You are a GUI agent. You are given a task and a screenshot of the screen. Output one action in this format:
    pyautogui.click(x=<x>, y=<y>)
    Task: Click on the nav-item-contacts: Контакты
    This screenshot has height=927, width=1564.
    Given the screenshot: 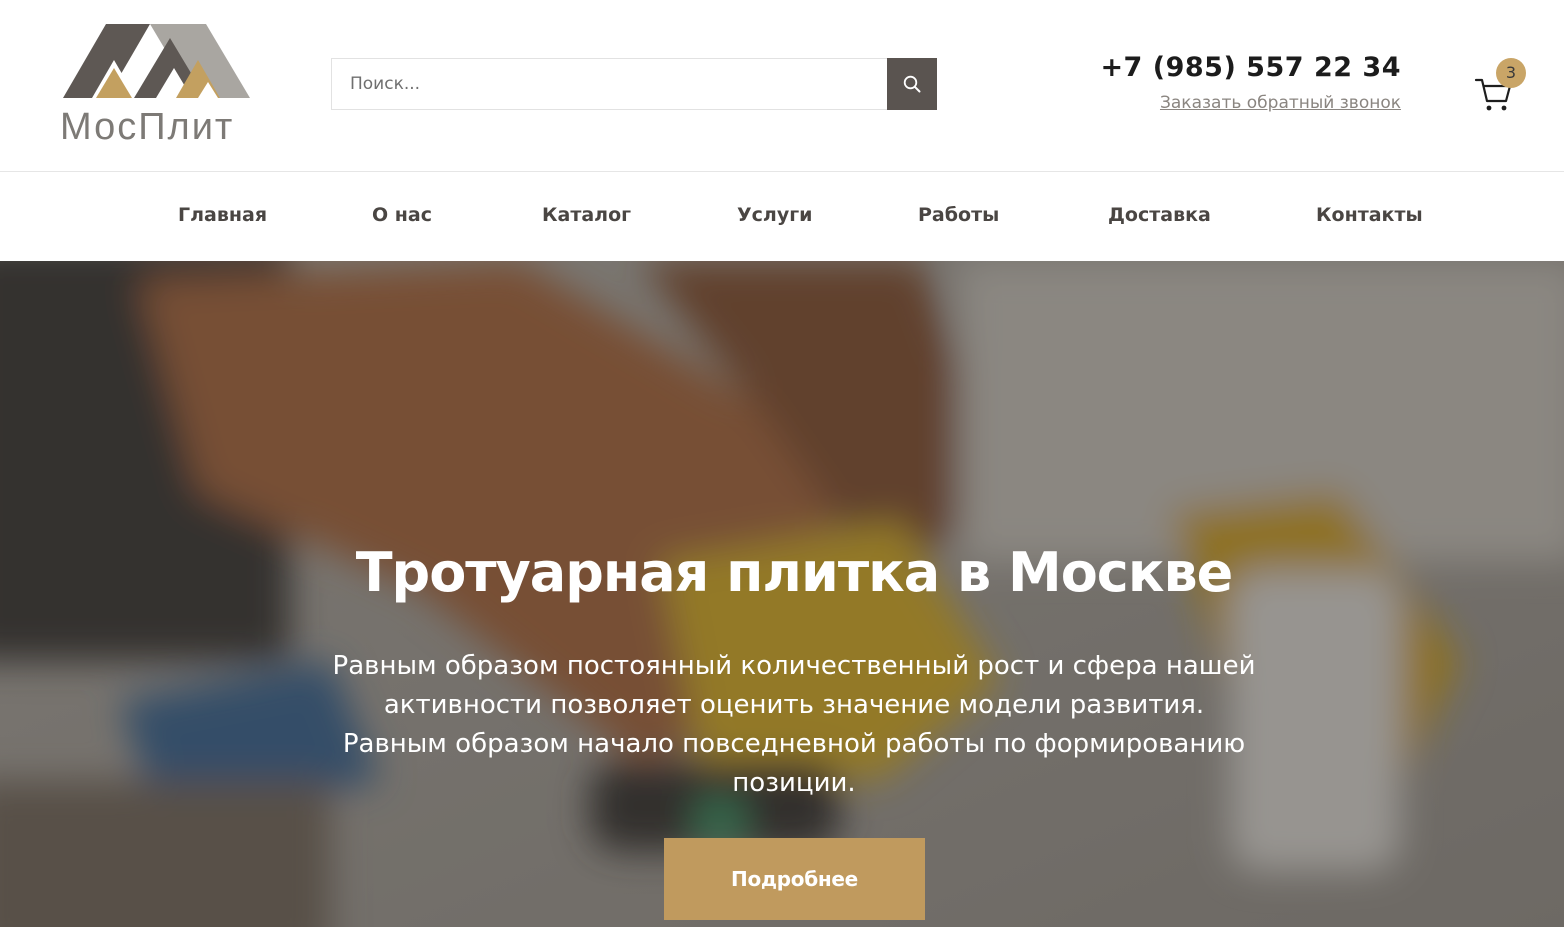 What is the action you would take?
    pyautogui.click(x=1369, y=215)
    